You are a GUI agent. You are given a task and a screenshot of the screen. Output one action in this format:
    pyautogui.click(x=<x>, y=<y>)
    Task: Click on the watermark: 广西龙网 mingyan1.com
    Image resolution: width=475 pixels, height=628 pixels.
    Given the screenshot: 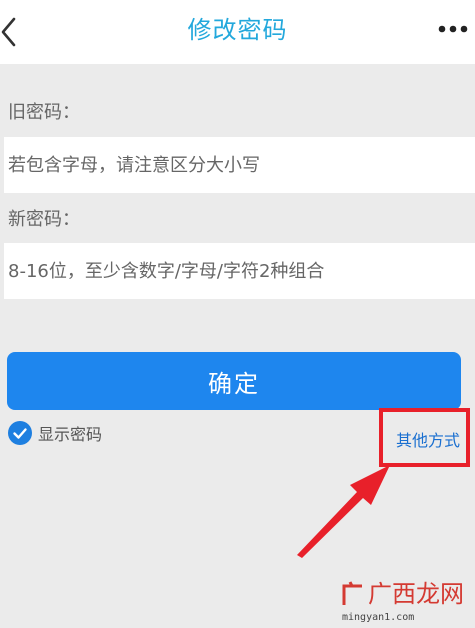 What is the action you would take?
    pyautogui.click(x=405, y=602)
    